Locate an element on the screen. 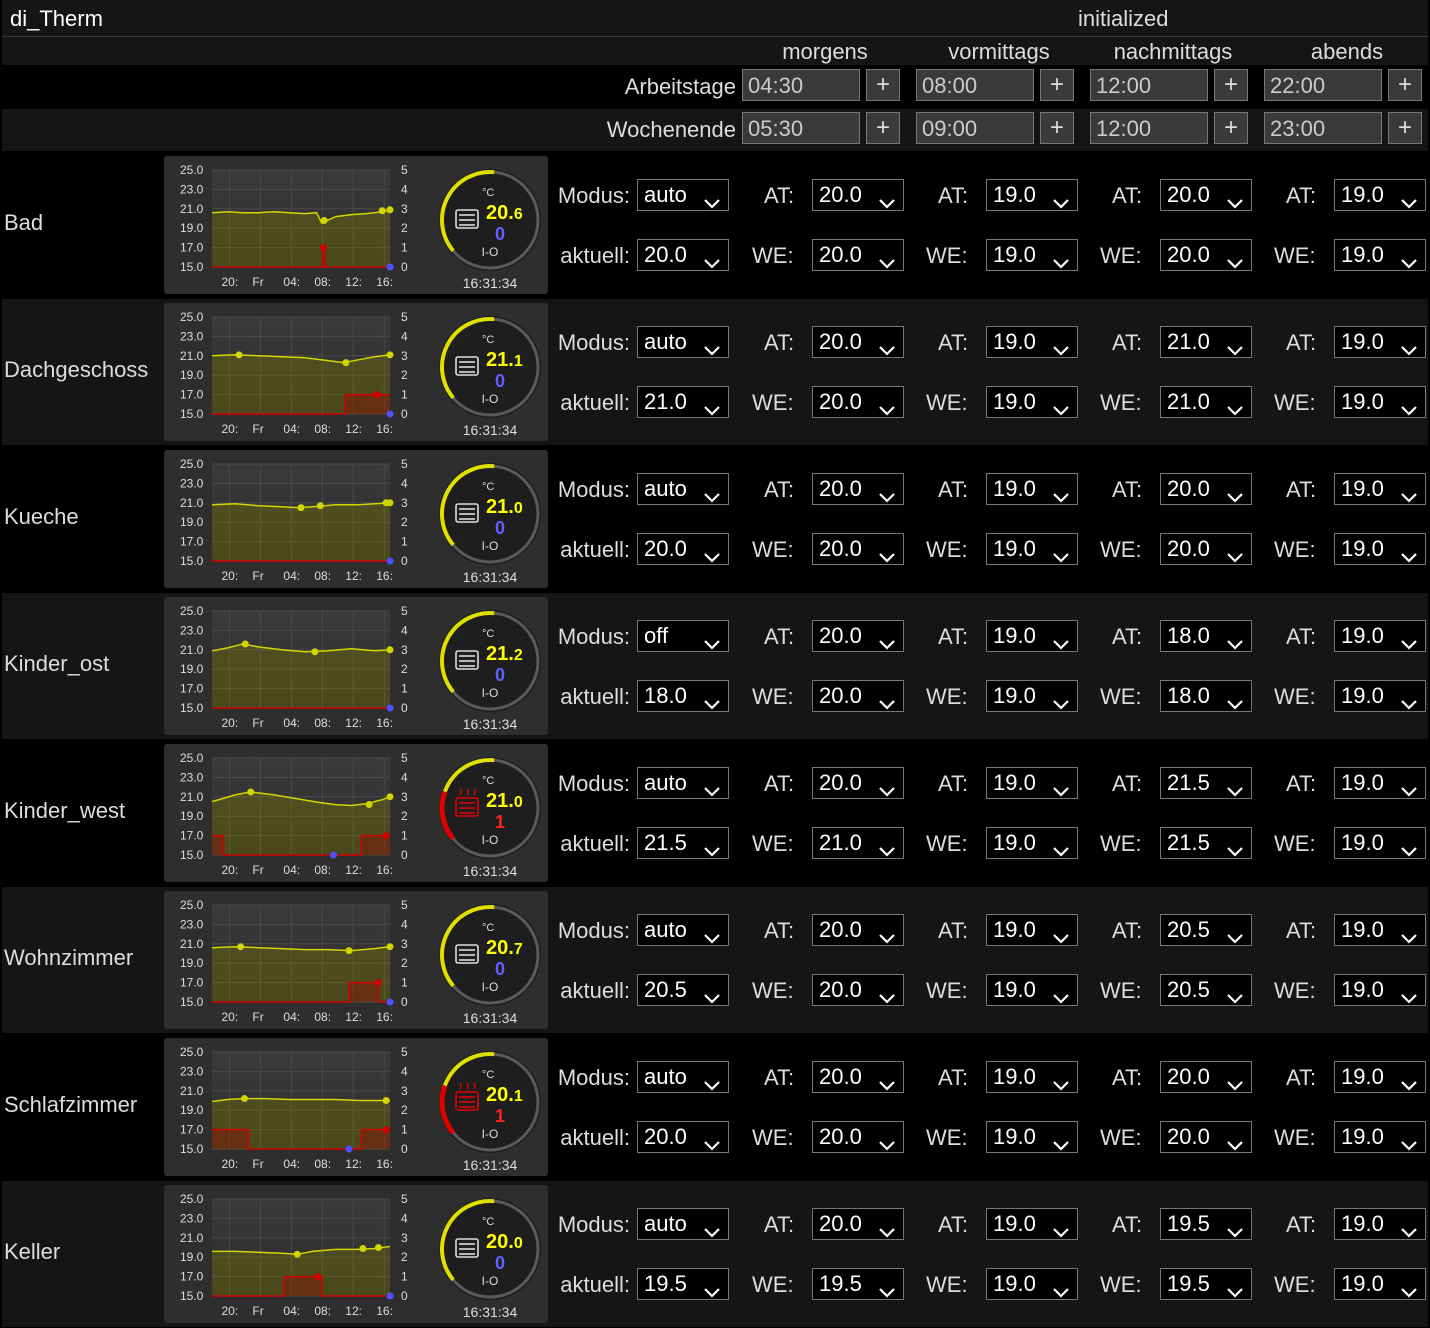 The height and width of the screenshot is (1328, 1430). time-input: 05:30 is located at coordinates (801, 128).